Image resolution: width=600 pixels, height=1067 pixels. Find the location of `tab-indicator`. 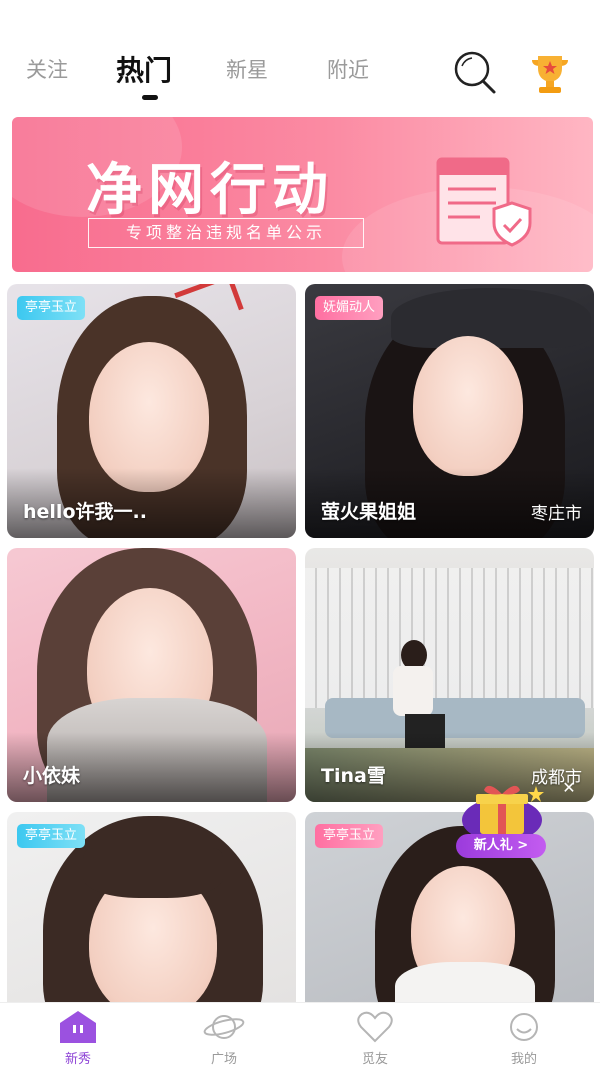

tab-indicator is located at coordinates (150, 97).